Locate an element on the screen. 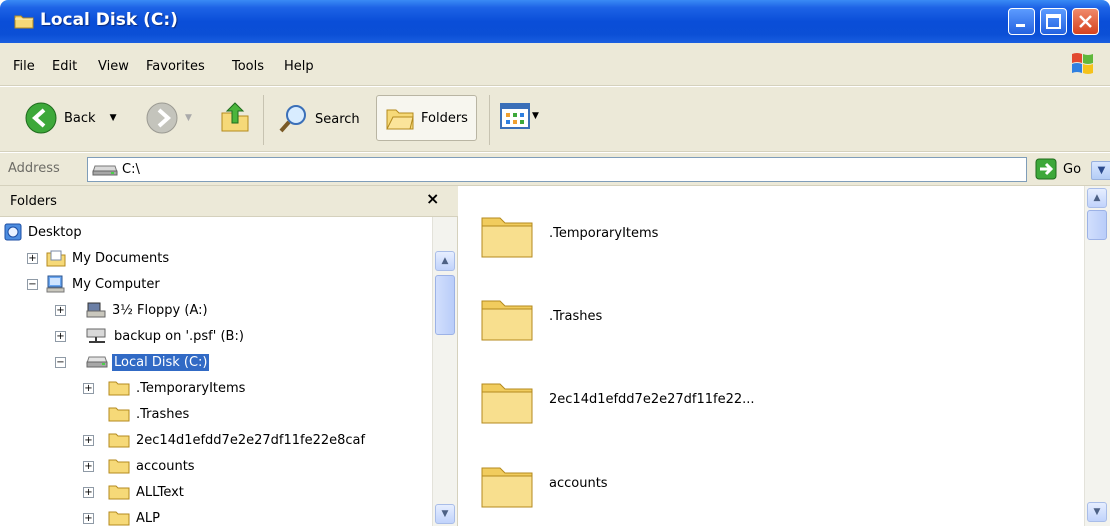 Image resolution: width=1110 pixels, height=526 pixels. address-dropdown-button: ▼ is located at coordinates (1100, 170).